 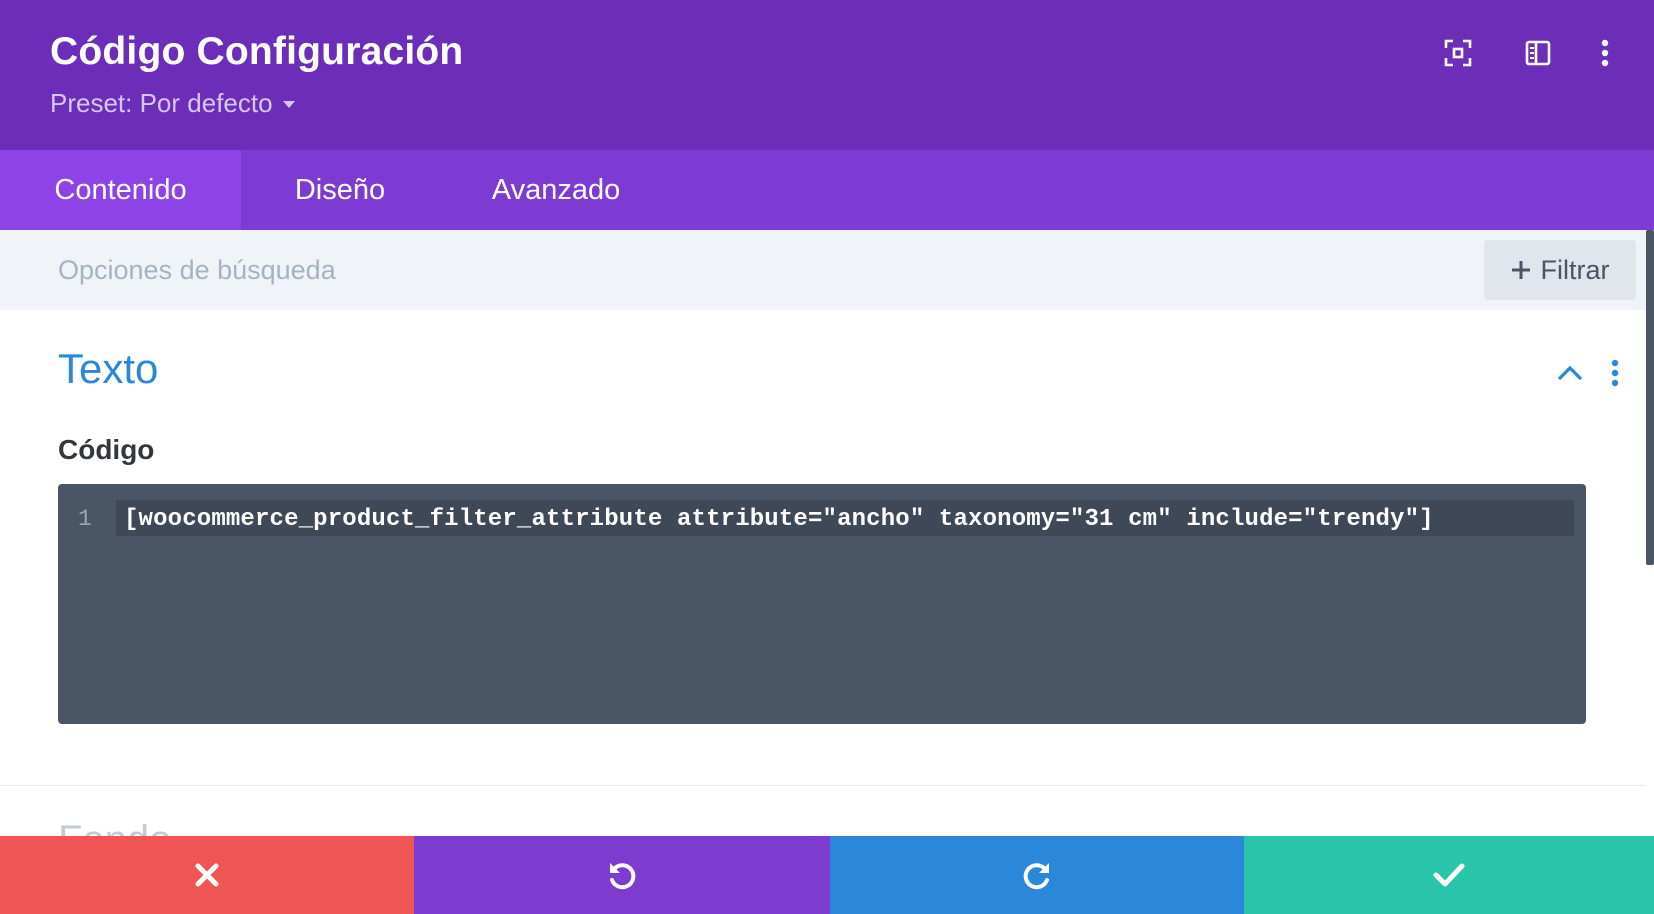 I want to click on expand-focus-icon, so click(x=1458, y=53).